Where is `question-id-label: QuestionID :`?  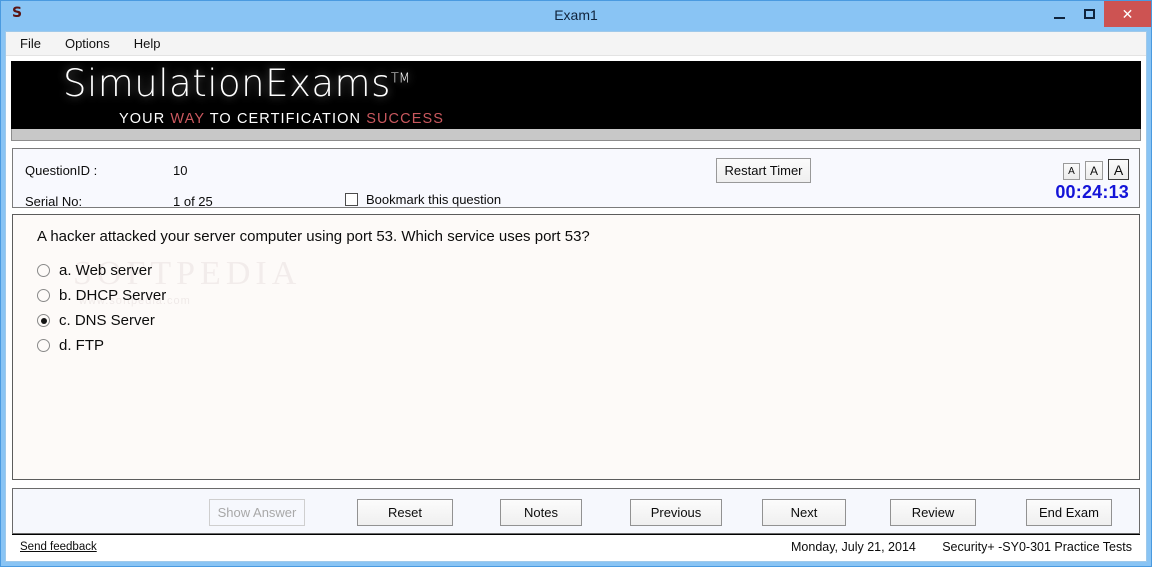 question-id-label: QuestionID : is located at coordinates (61, 170).